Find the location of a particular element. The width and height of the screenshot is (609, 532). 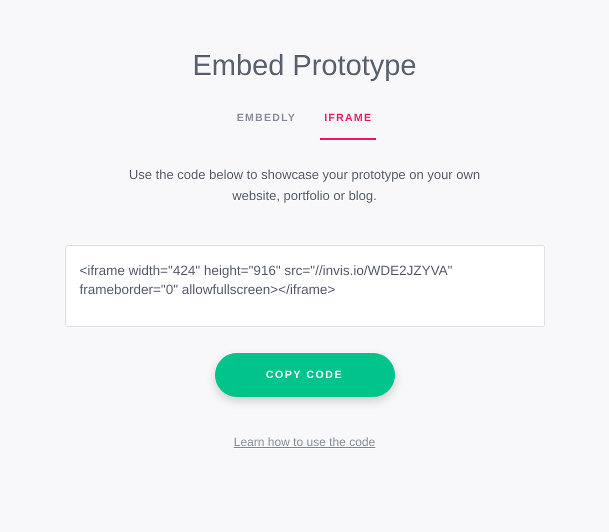

code-field: <iframe width="424" height="916" src="//invis.io/WDE2JZYVA" frameborder="0" allowfullscreen></iframe> is located at coordinates (304, 286).